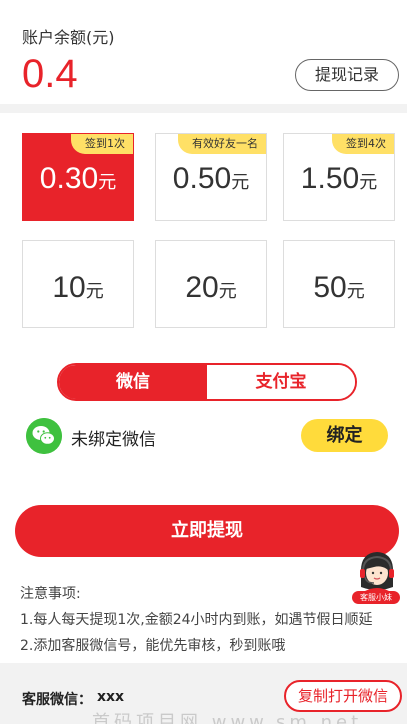 The image size is (407, 724). Describe the element at coordinates (344, 435) in the screenshot. I see `bind-button: 绑定` at that location.